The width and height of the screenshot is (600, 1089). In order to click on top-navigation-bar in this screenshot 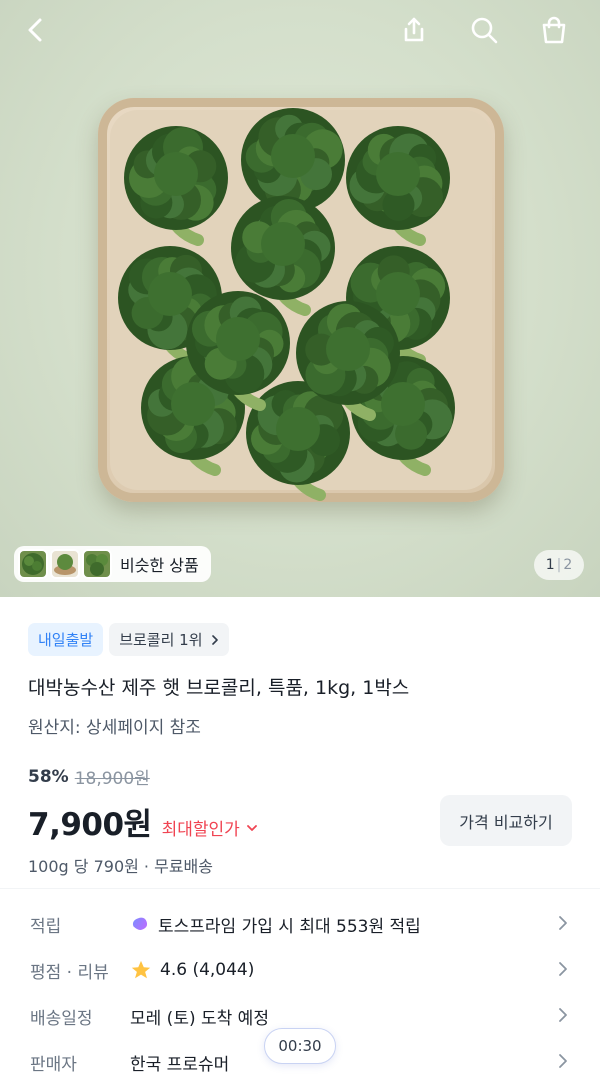, I will do `click(300, 30)`.